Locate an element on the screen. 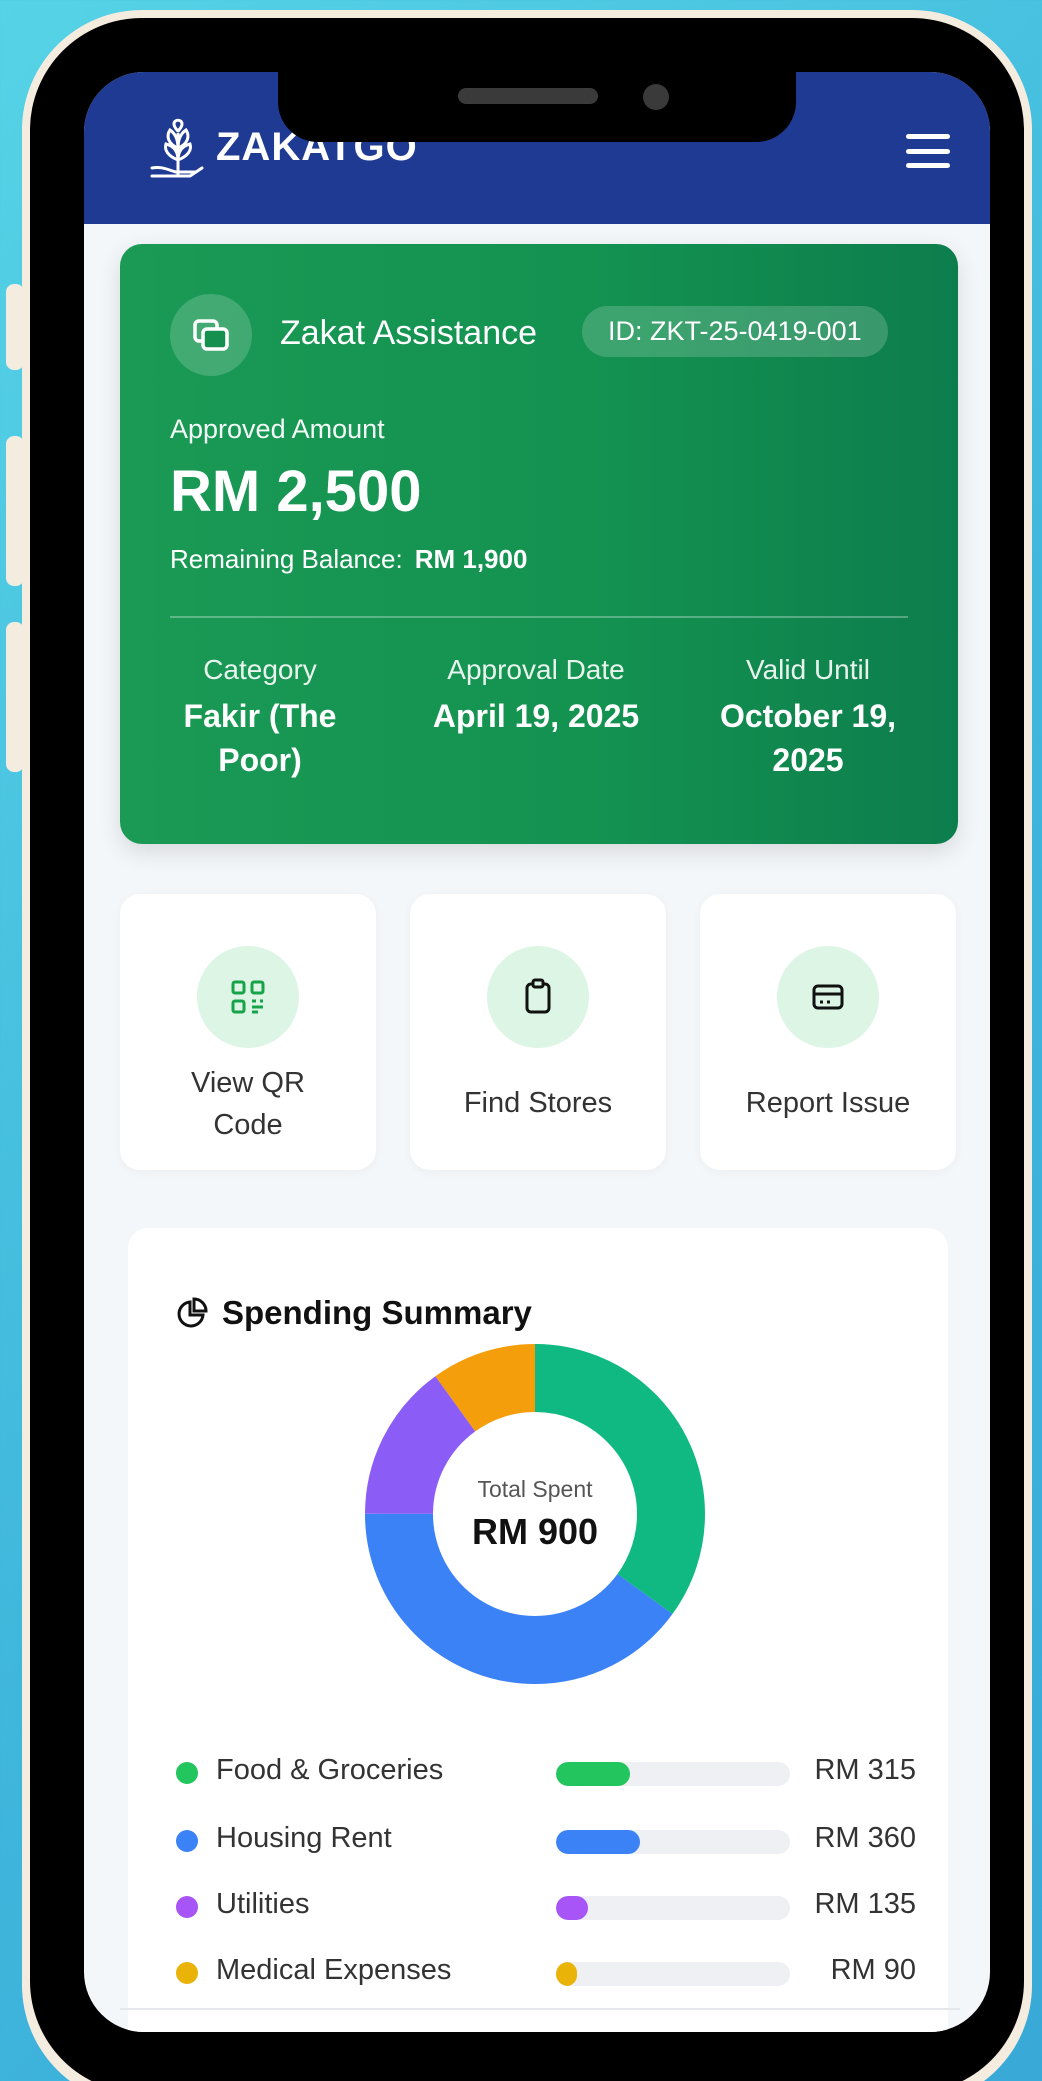 The image size is (1042, 2081). donut-center: Total Spent RM 900 is located at coordinates (535, 1514).